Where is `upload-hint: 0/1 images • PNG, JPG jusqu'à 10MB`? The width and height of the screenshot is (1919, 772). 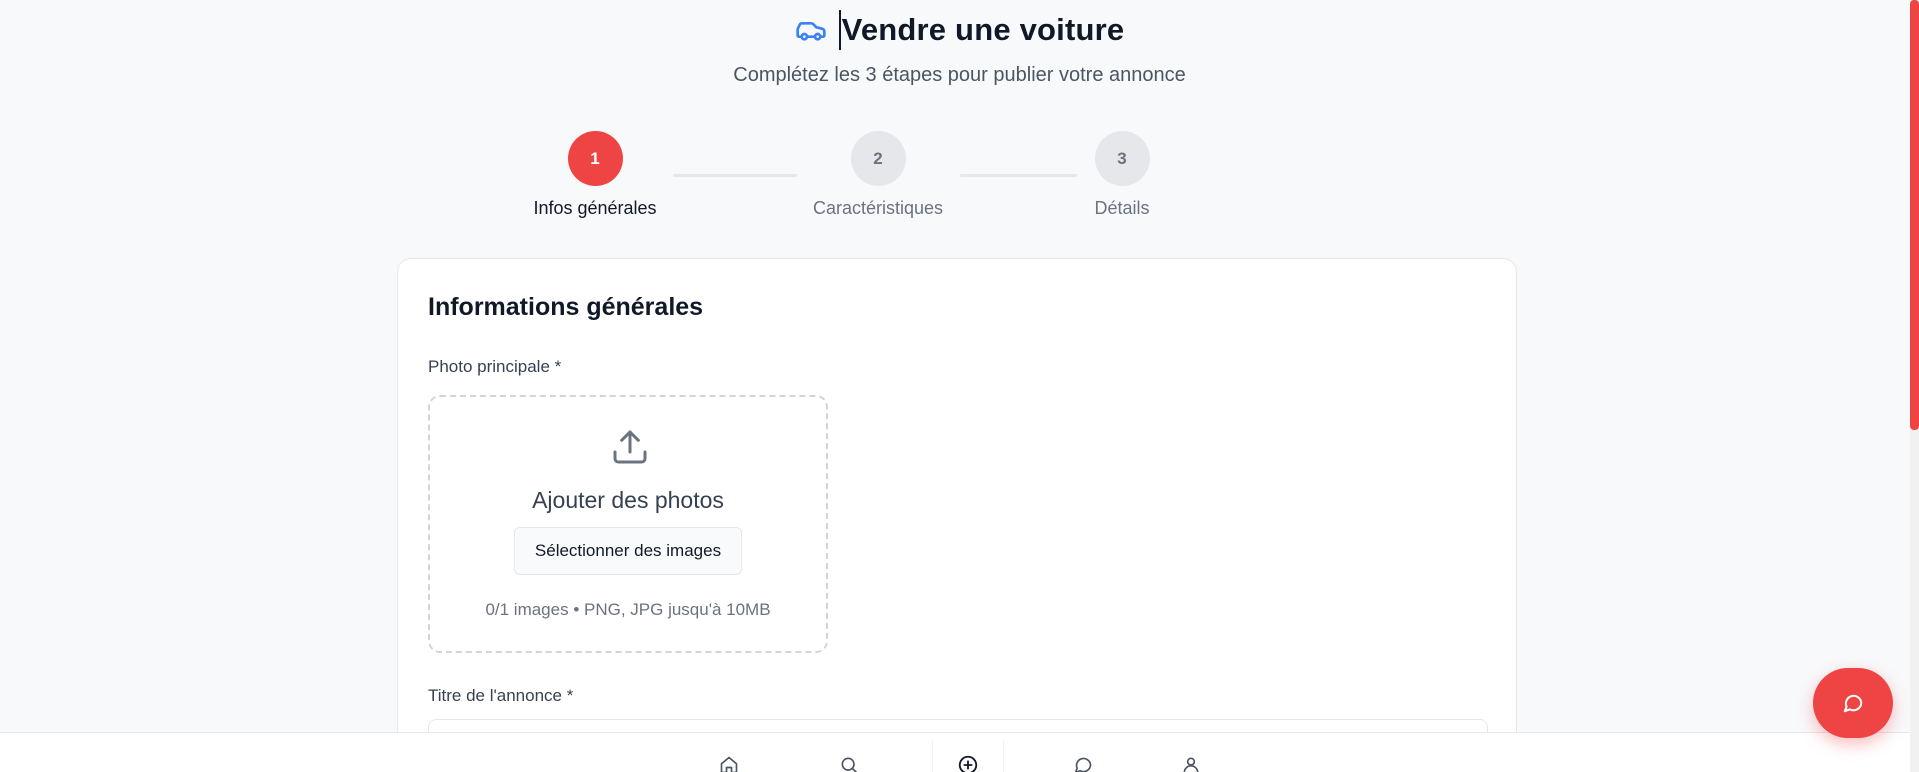
upload-hint: 0/1 images • PNG, JPG jusqu'à 10MB is located at coordinates (628, 609).